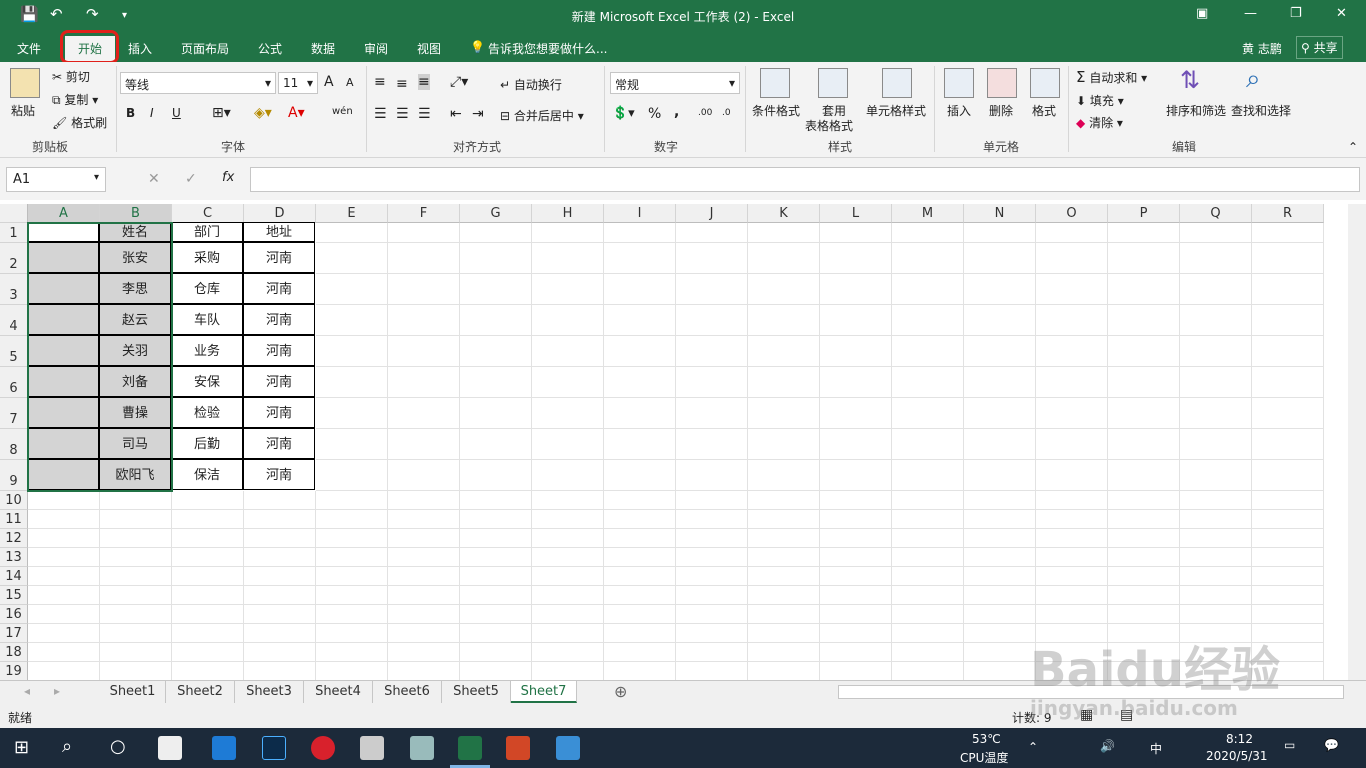 The width and height of the screenshot is (1366, 768). What do you see at coordinates (1045, 83) in the screenshot?
I see `format-cells-icon` at bounding box center [1045, 83].